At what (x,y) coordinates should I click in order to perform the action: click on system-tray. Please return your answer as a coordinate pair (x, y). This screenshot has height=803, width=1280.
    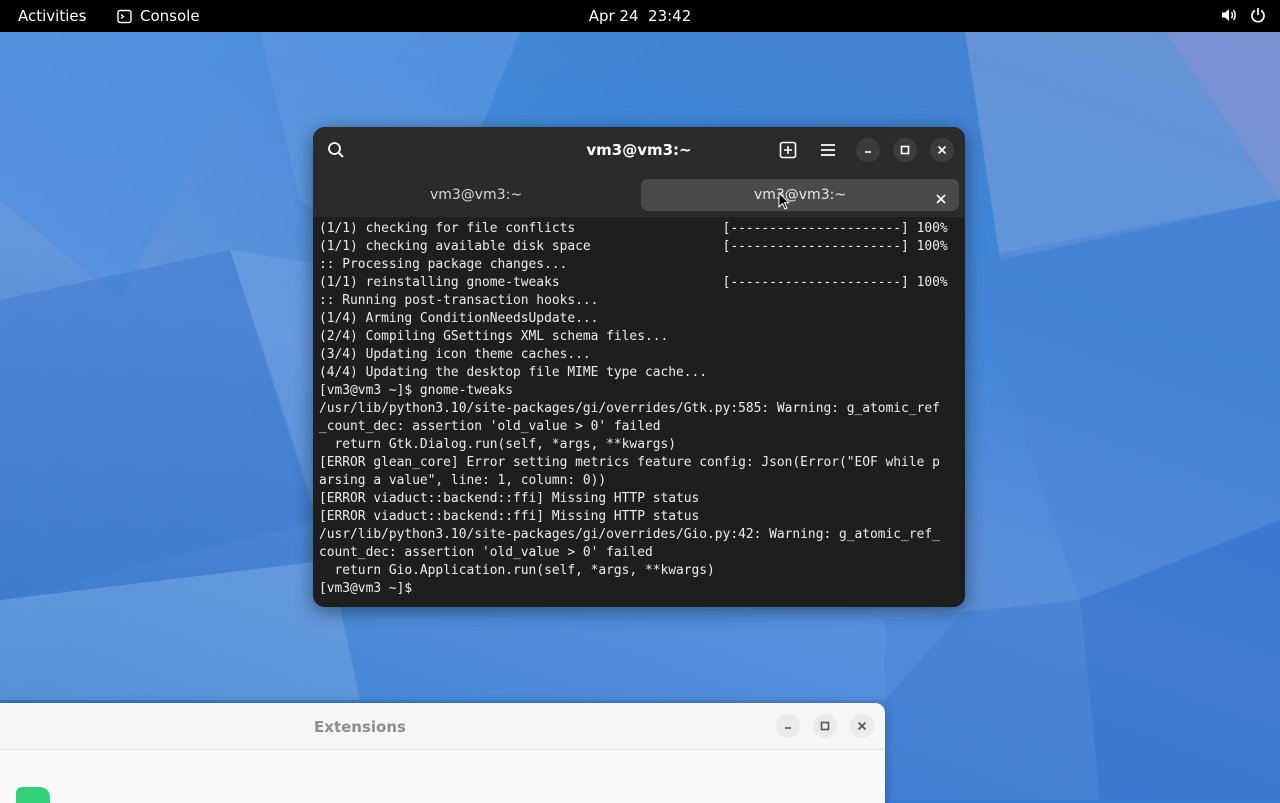
    Looking at the image, I should click on (1243, 15).